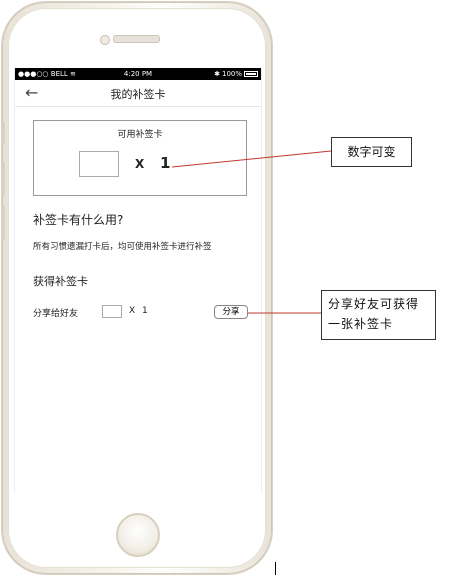  I want to click on share-label: 分享给好友, so click(56, 314).